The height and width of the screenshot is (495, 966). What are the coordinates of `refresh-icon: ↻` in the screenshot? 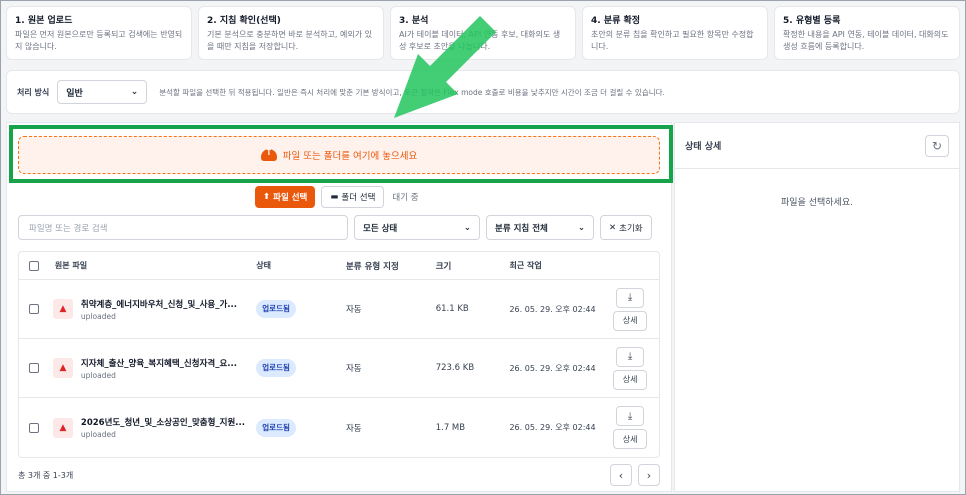 It's located at (937, 145).